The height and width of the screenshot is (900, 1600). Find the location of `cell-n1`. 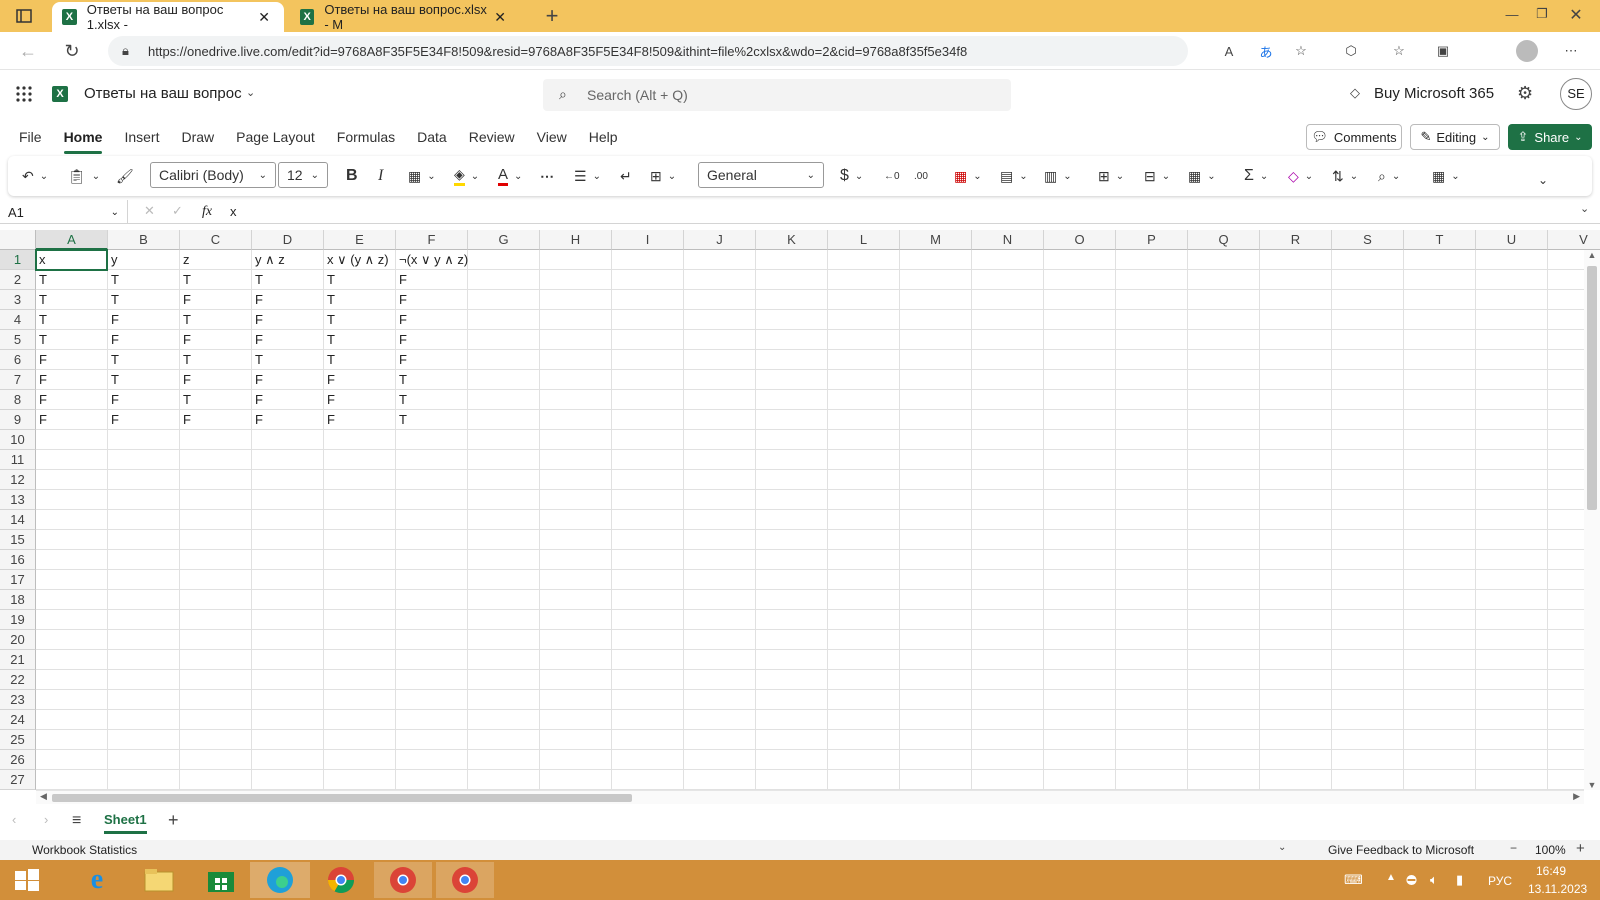

cell-n1 is located at coordinates (1008, 260).